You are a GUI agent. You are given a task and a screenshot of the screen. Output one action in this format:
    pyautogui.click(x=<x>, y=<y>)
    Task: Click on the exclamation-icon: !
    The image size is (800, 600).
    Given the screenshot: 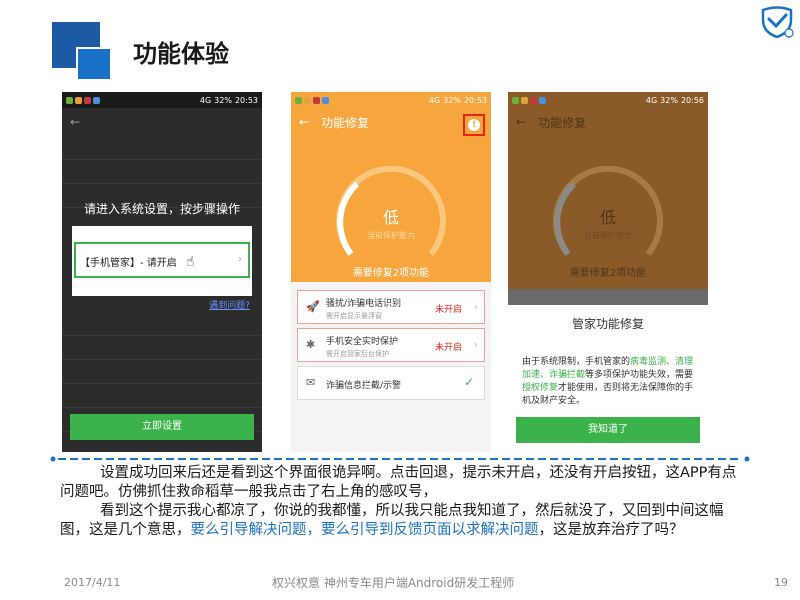 What is the action you would take?
    pyautogui.click(x=474, y=125)
    